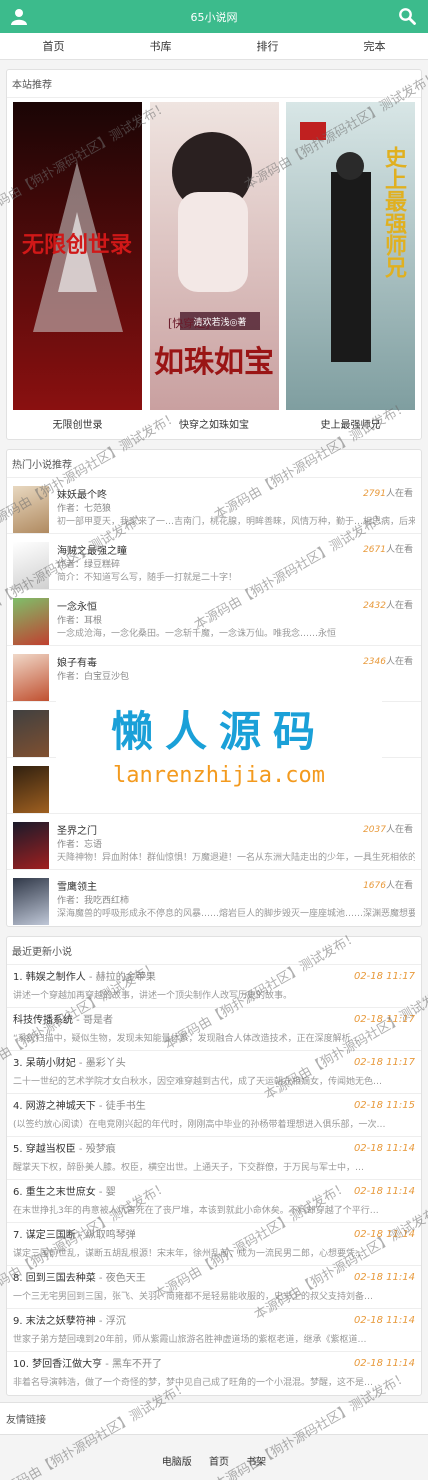  I want to click on reader-count: 2671人在看, so click(388, 548).